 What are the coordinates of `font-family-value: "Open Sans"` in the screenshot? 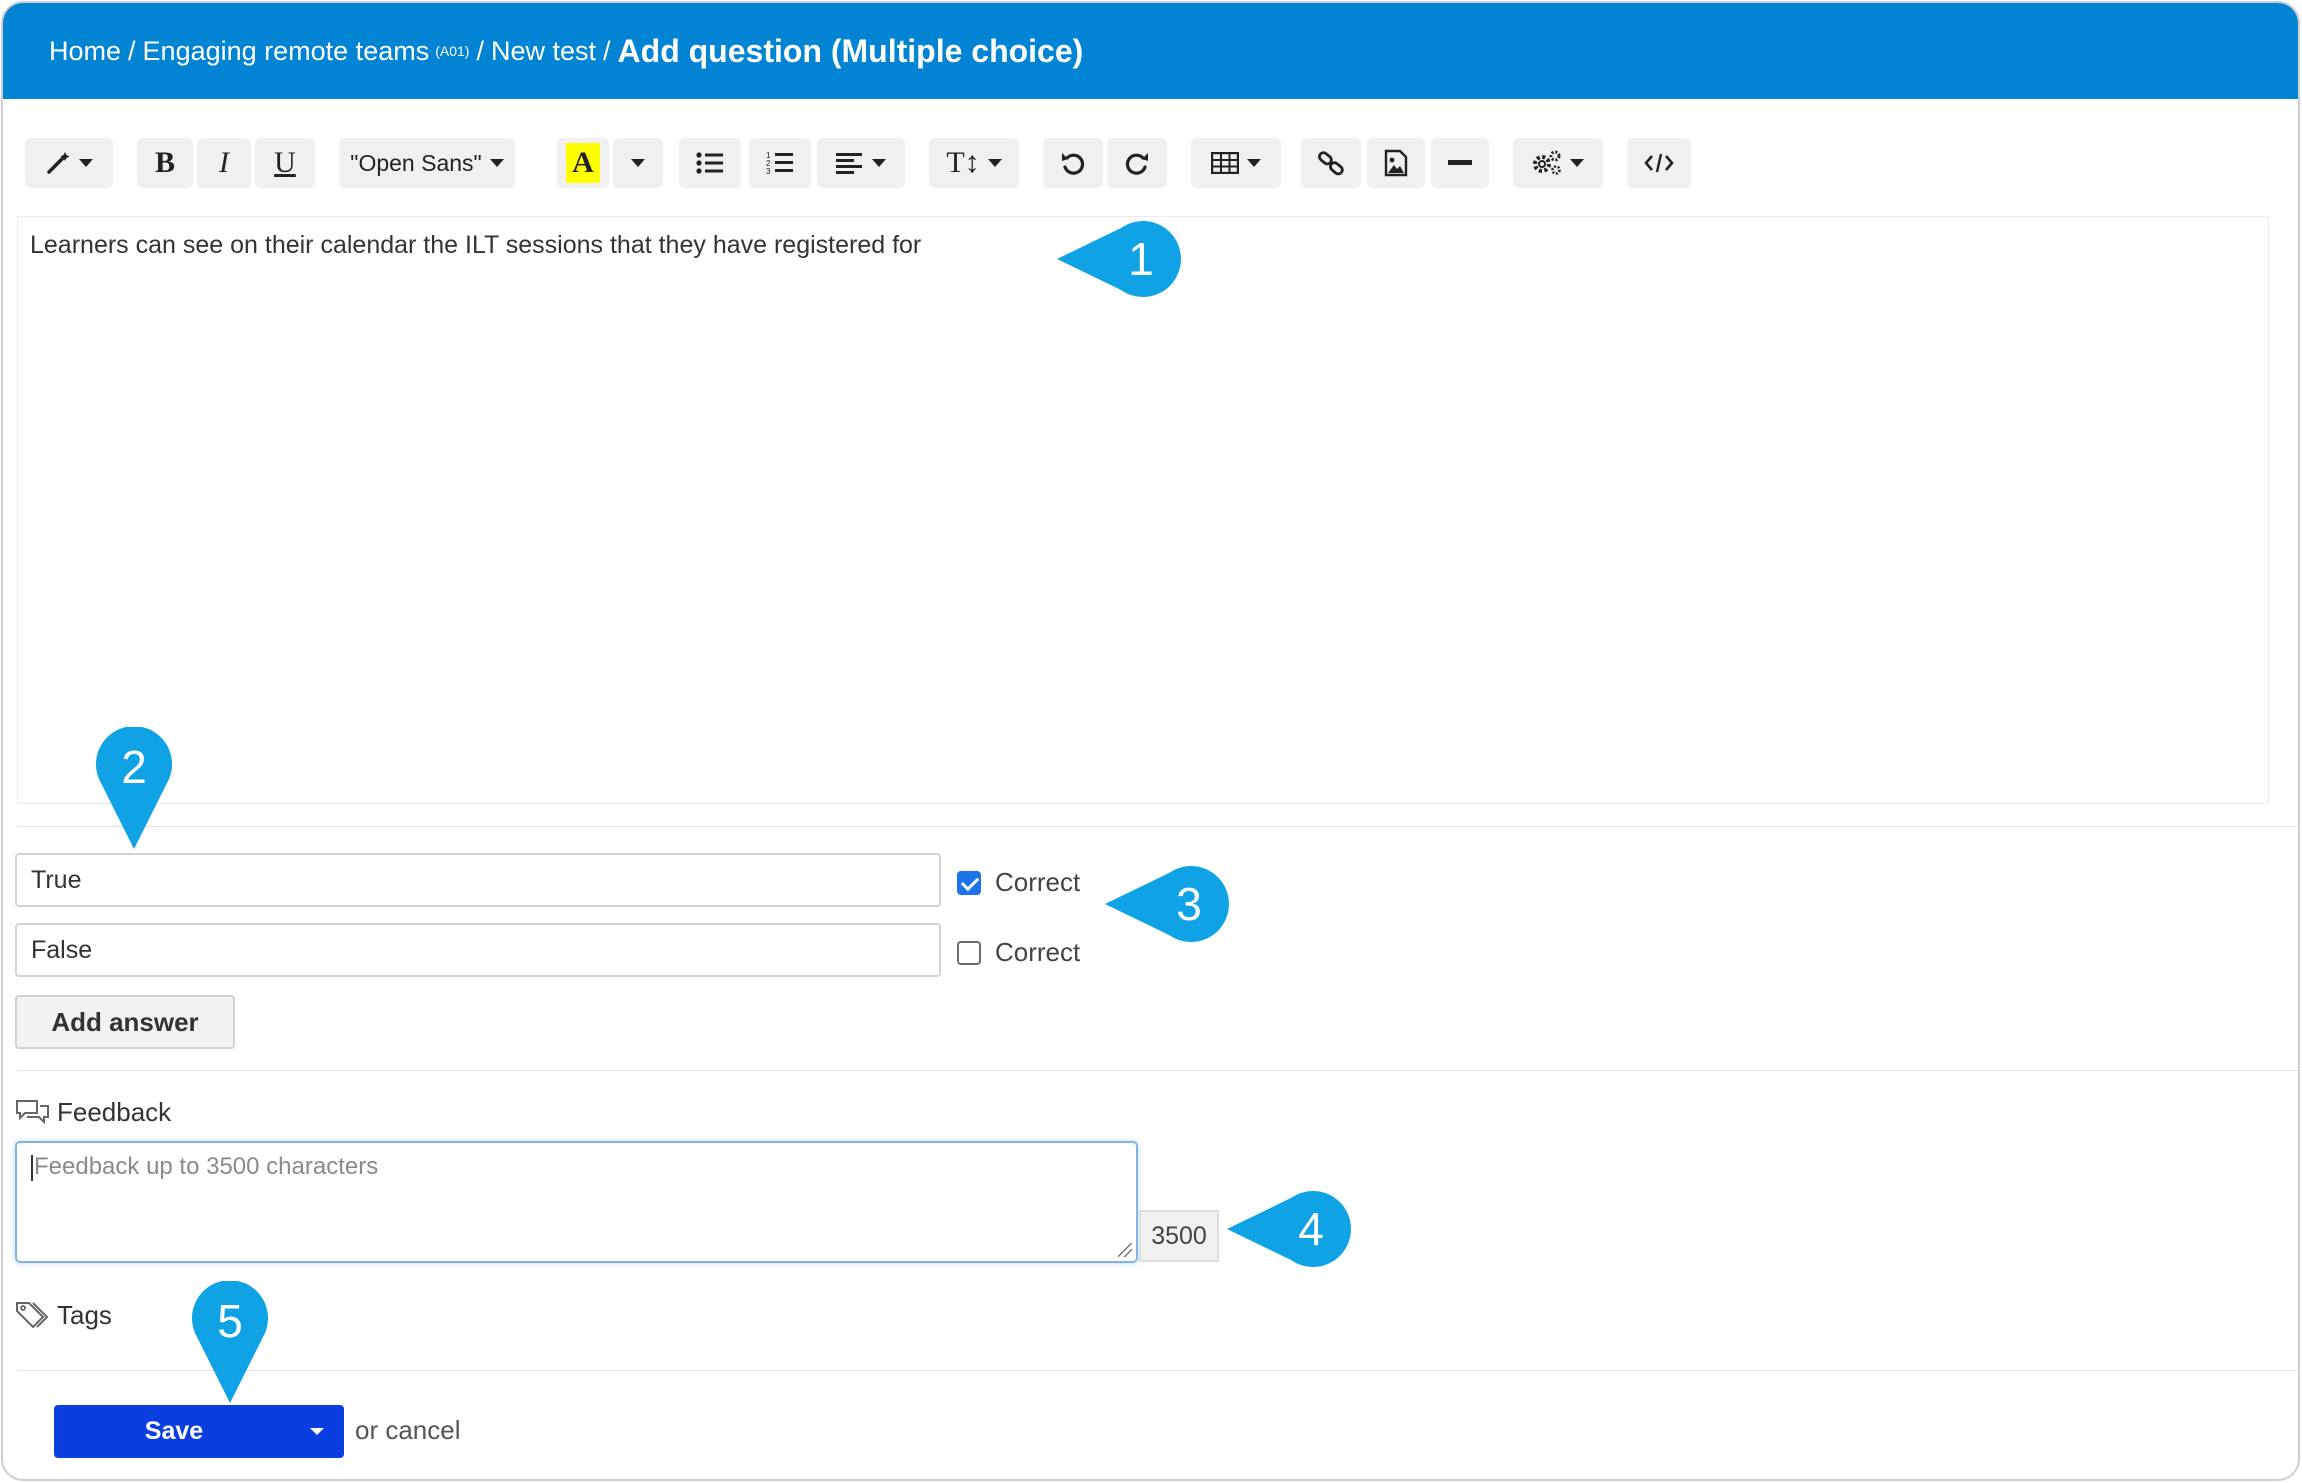 It's located at (416, 162).